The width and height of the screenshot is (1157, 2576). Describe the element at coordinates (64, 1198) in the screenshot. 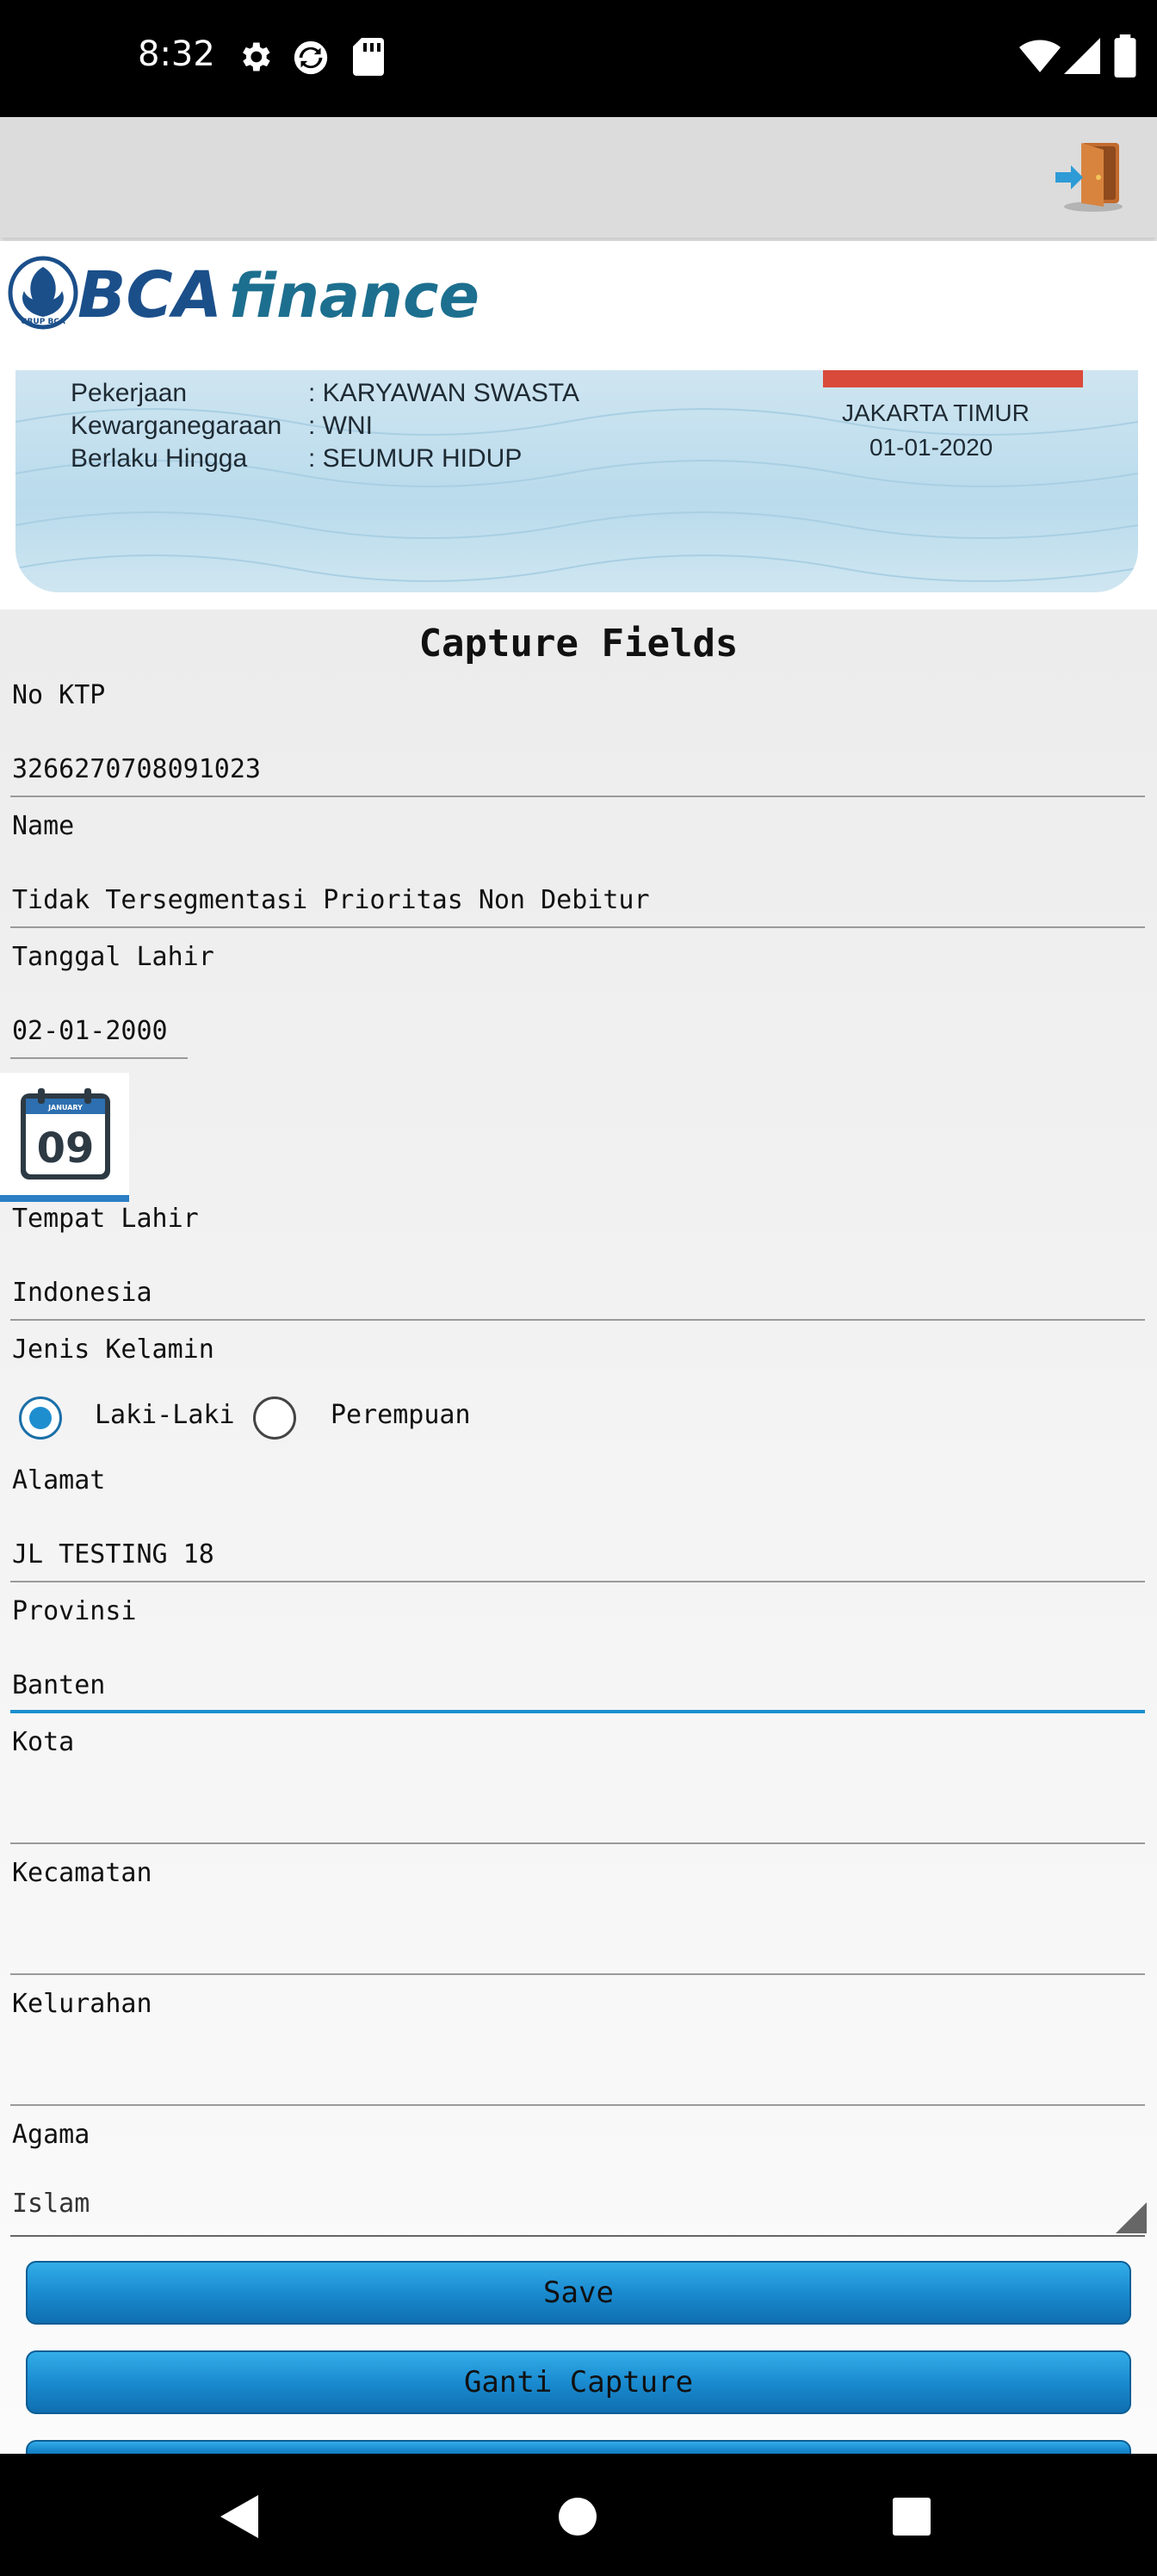

I see `calendar-button-indicator` at that location.